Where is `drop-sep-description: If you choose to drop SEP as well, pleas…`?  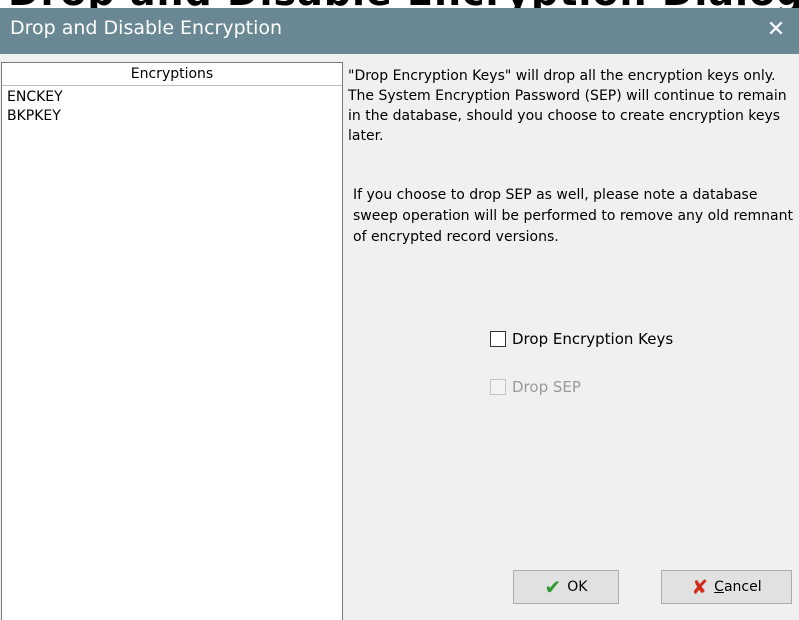
drop-sep-description: If you choose to drop SEP as well, pleas… is located at coordinates (573, 216).